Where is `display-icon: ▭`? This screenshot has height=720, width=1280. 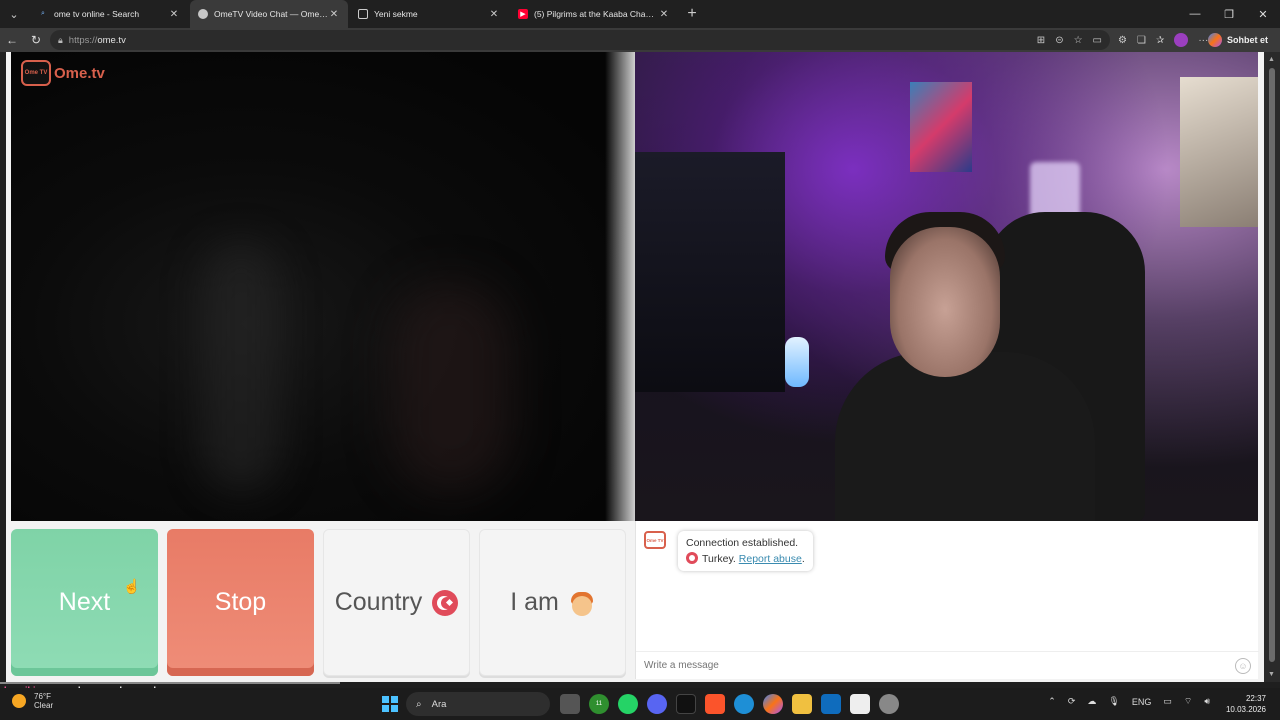
display-icon: ▭ is located at coordinates (1167, 701).